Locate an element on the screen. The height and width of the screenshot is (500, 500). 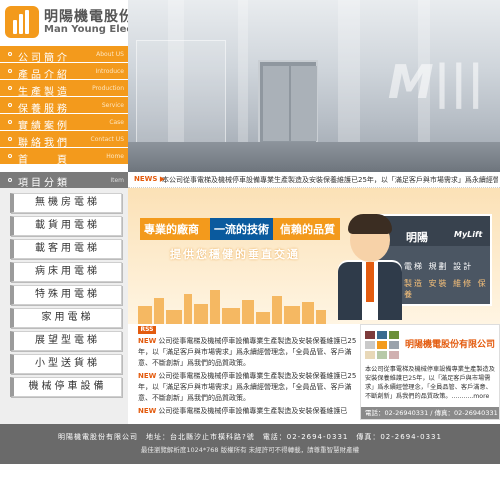
category-button: 特殊用電梯 is located at coordinates (66, 295).